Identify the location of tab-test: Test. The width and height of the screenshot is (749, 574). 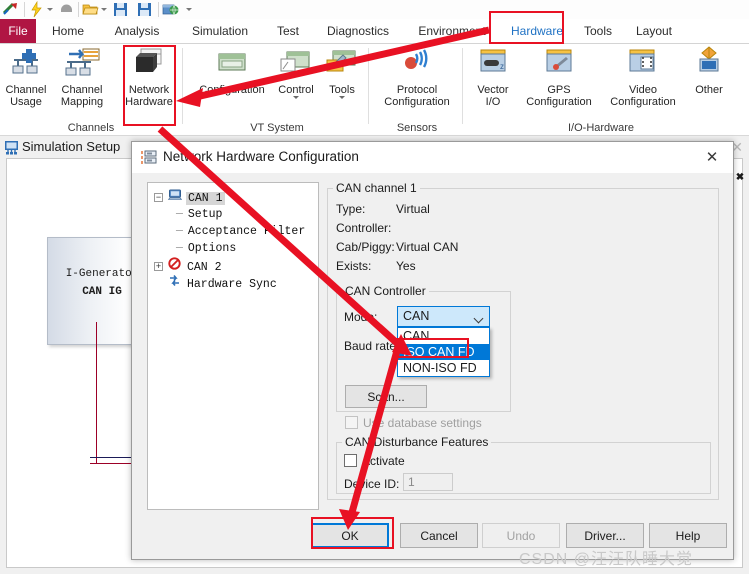
(288, 31).